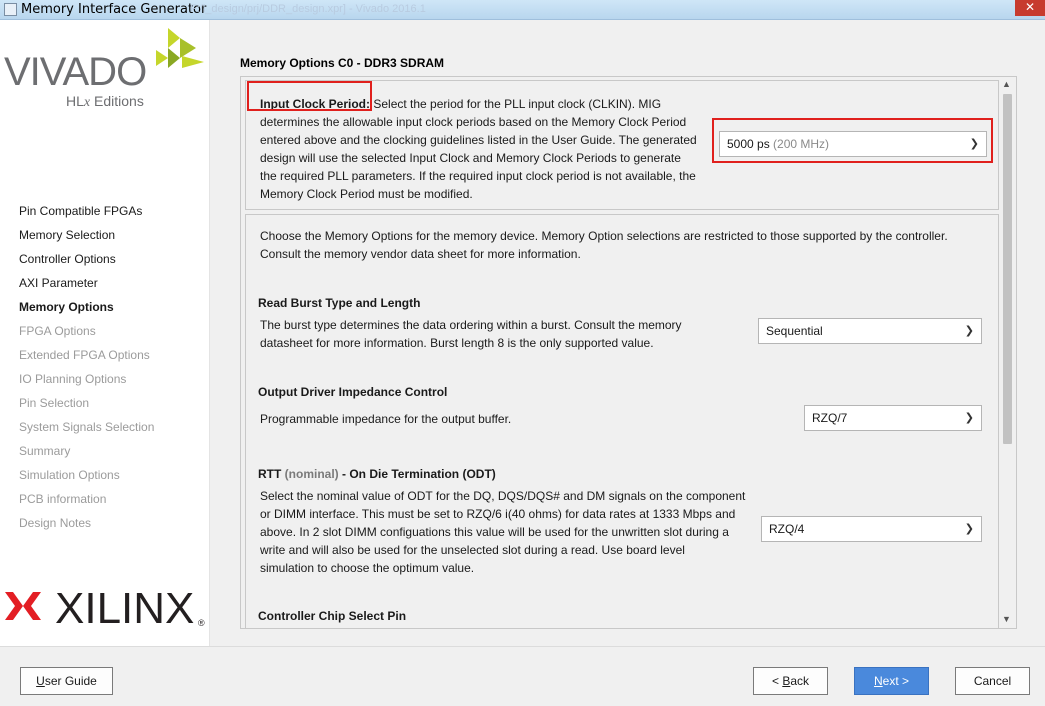 This screenshot has height=706, width=1045. I want to click on xilinx-logo: XILINX ®, so click(107, 608).